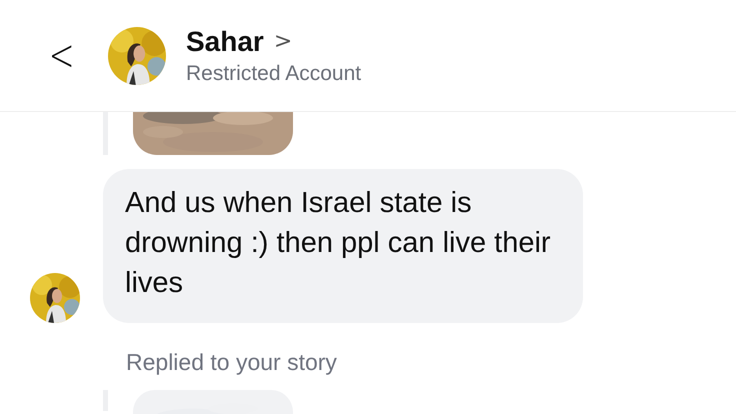 This screenshot has height=414, width=736. What do you see at coordinates (232, 362) in the screenshot?
I see `reply-label: Replied to your story` at bounding box center [232, 362].